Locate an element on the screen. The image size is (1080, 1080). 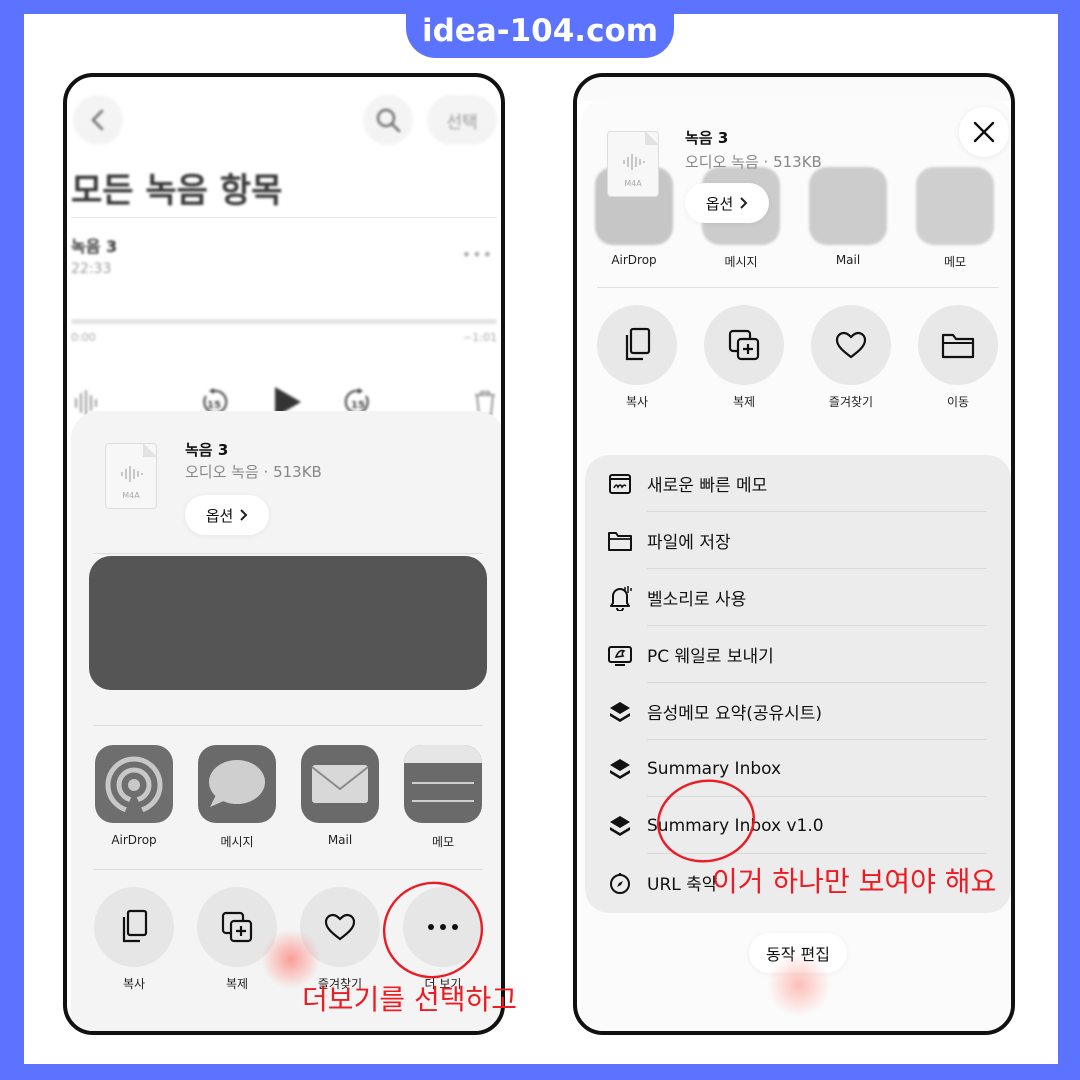
annotation-circle-more is located at coordinates (433, 930).